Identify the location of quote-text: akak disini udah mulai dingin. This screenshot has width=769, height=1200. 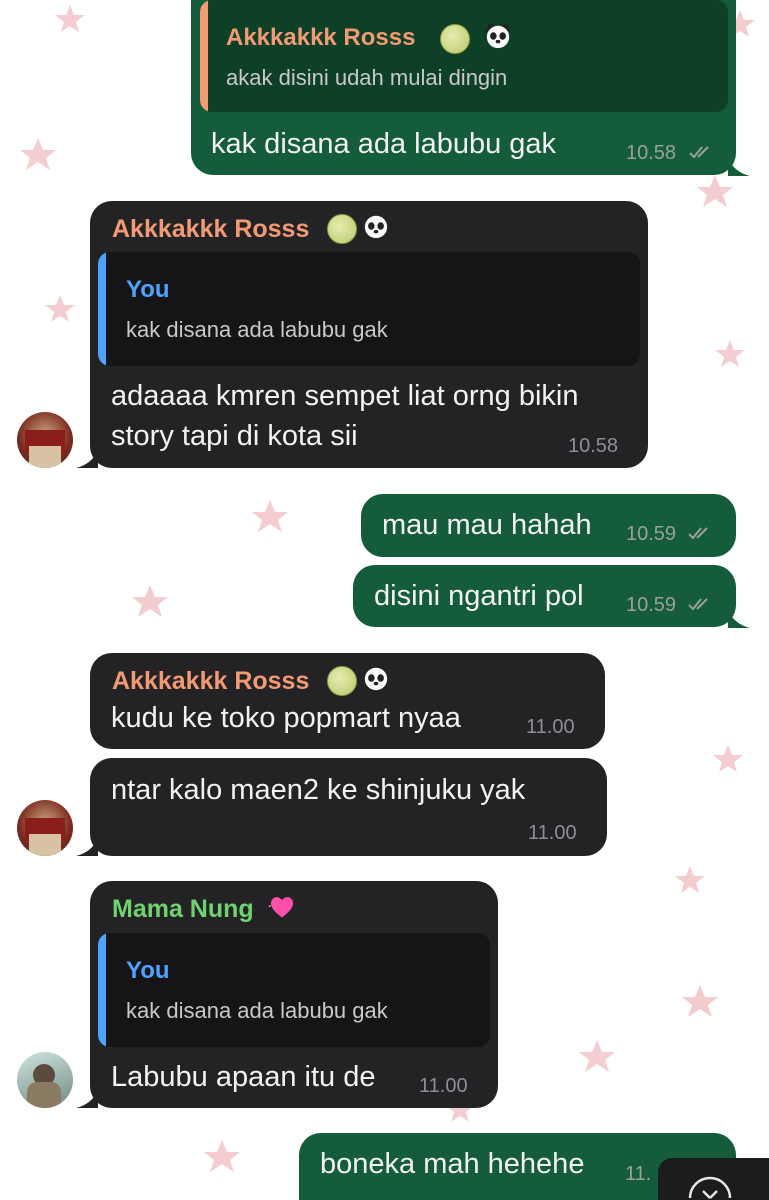
(367, 77).